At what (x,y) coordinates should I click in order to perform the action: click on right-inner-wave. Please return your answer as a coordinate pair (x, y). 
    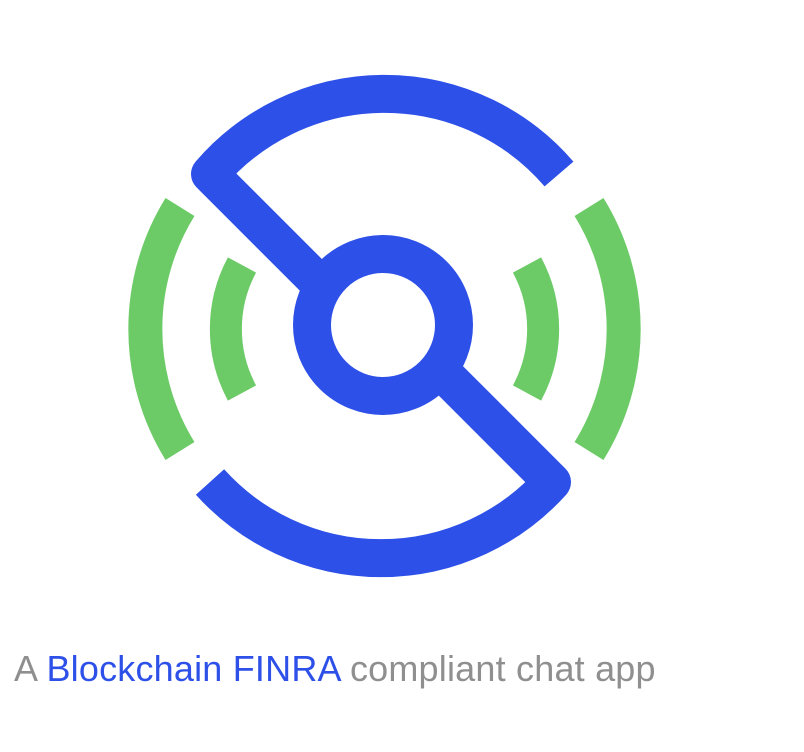
    Looking at the image, I should click on (536, 329).